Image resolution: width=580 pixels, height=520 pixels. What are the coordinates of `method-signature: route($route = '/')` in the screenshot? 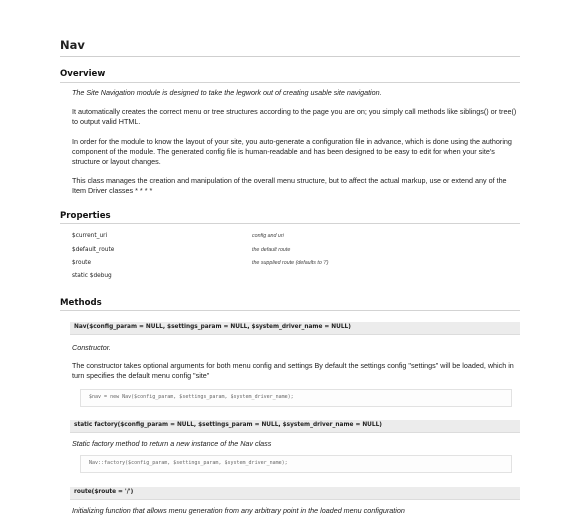 It's located at (104, 492).